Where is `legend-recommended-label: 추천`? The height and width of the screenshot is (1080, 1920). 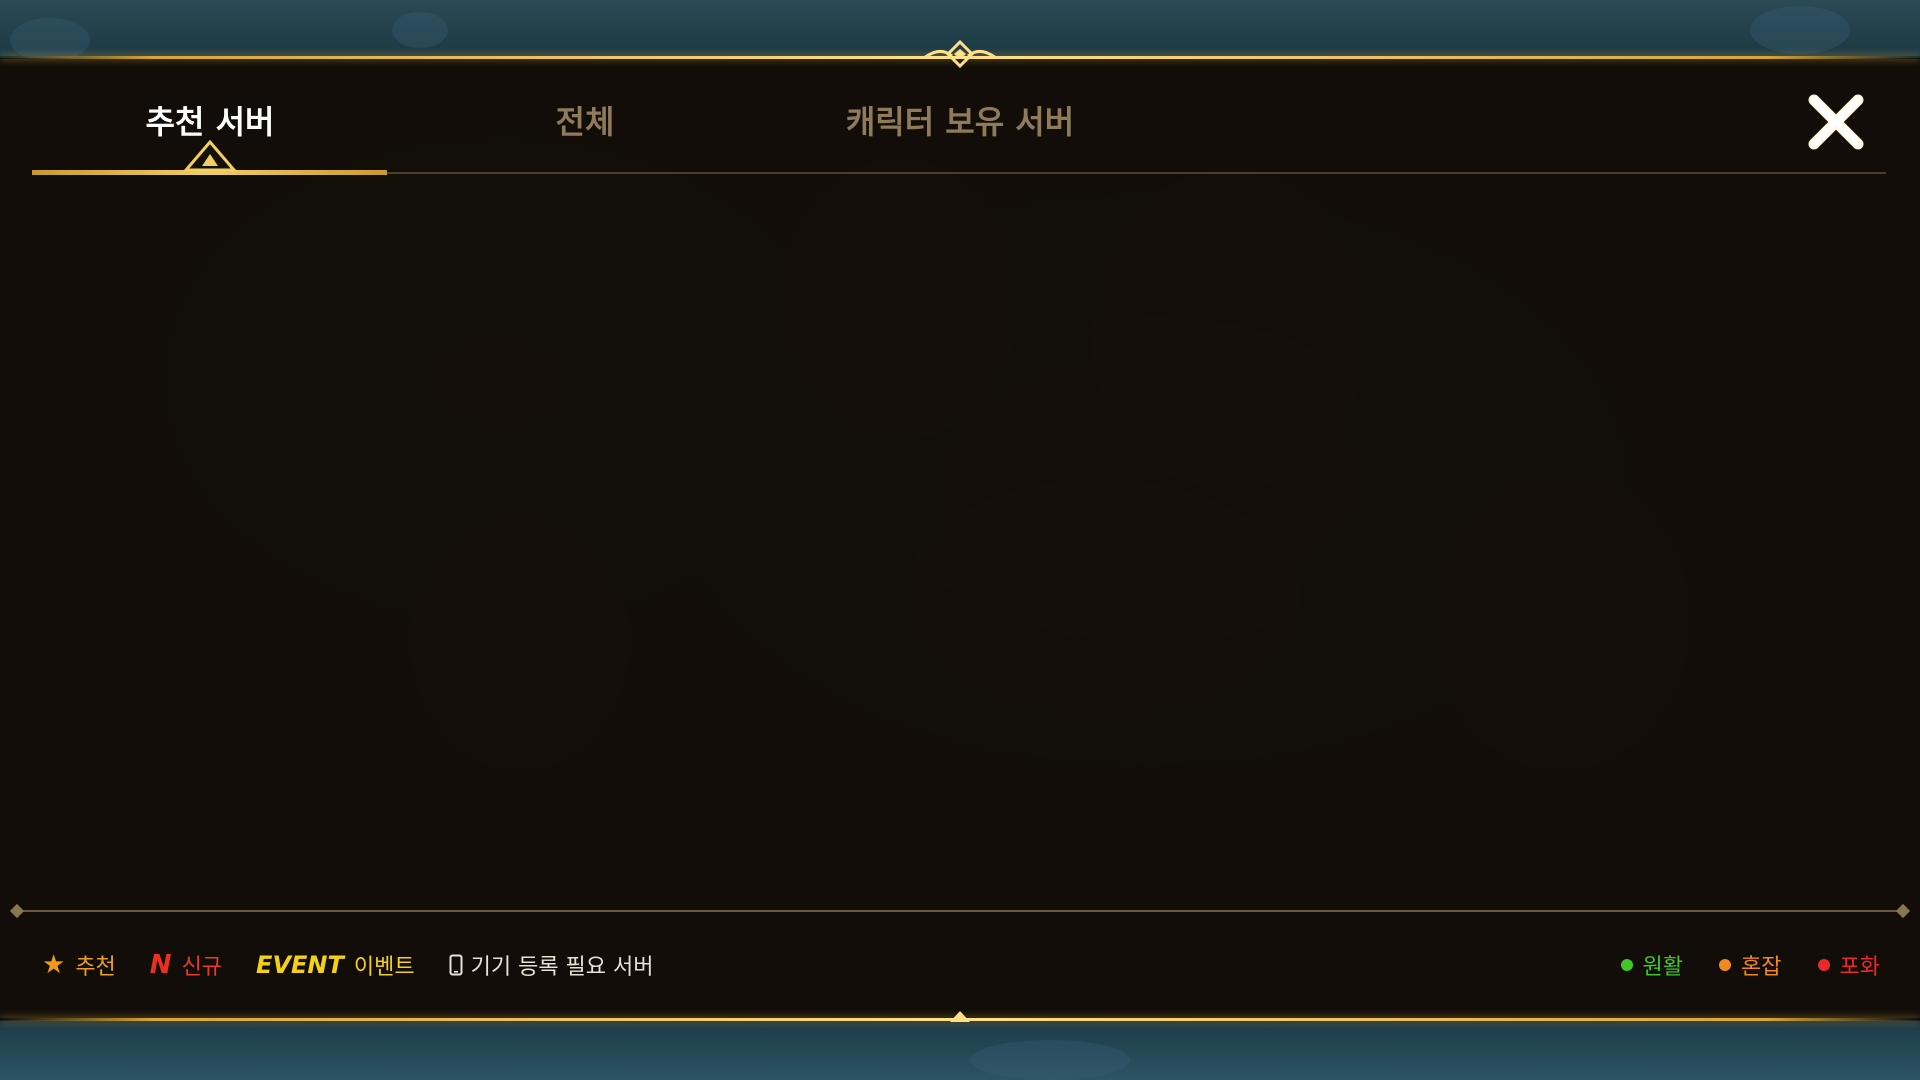 legend-recommended-label: 추천 is located at coordinates (95, 967).